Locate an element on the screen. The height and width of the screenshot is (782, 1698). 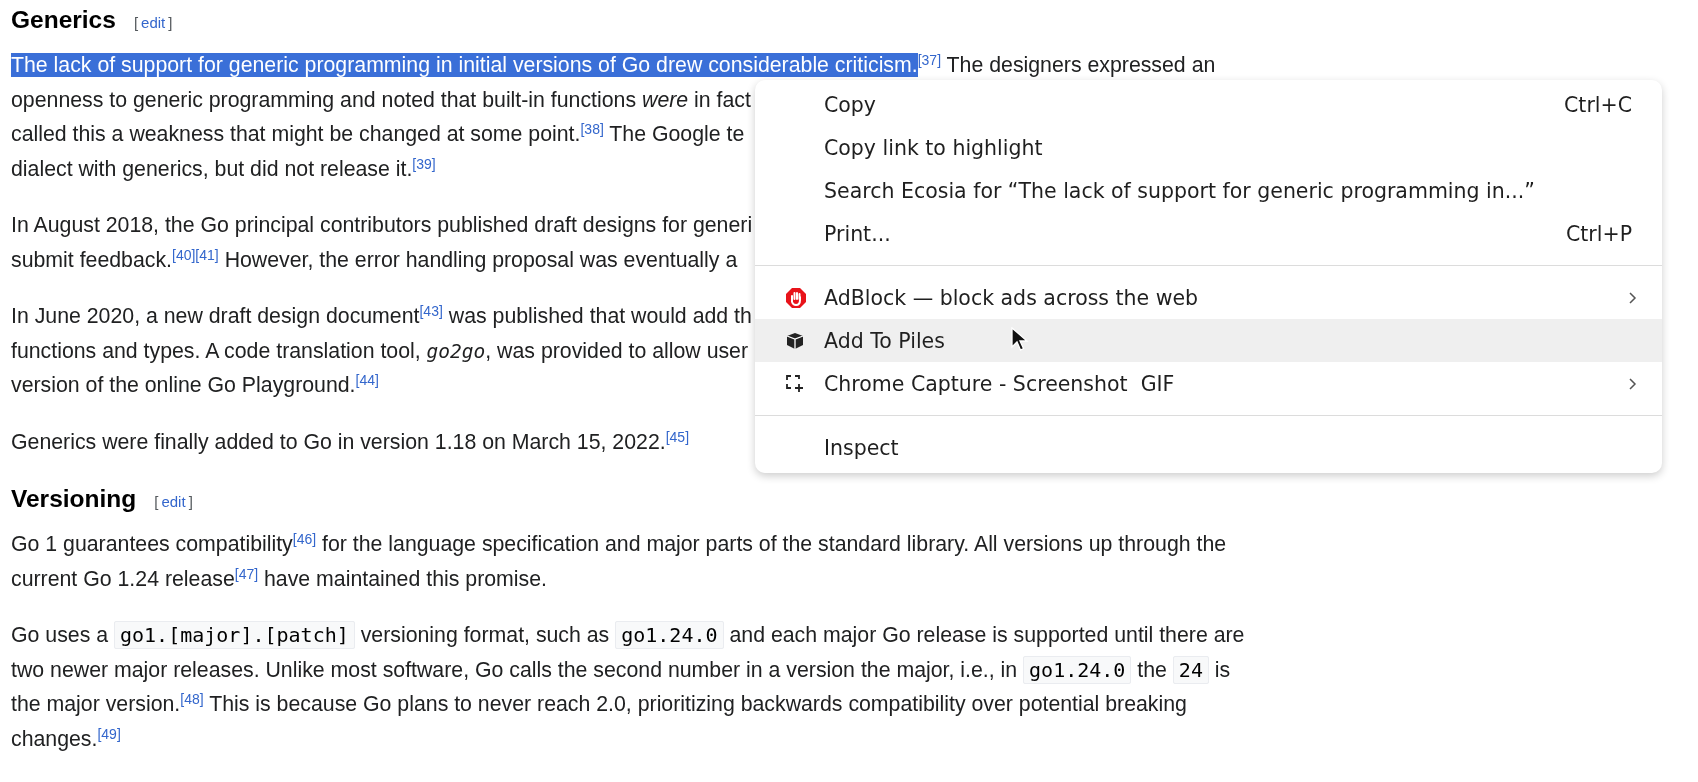
text: Go uses a is located at coordinates (60, 635).